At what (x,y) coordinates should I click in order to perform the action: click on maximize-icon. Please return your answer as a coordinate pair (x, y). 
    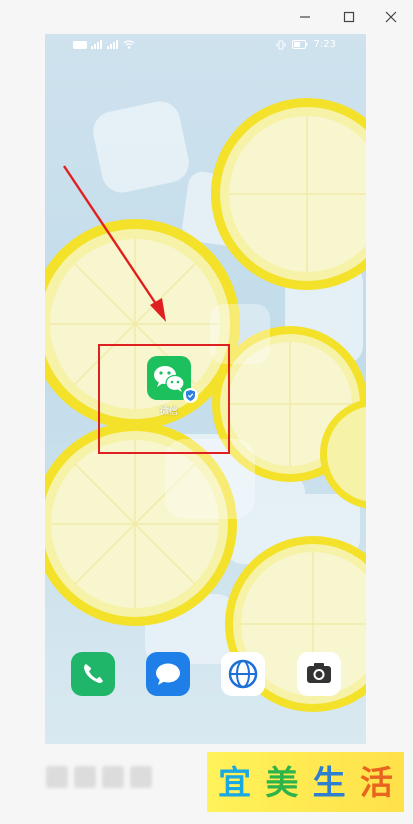
    Looking at the image, I should click on (349, 17).